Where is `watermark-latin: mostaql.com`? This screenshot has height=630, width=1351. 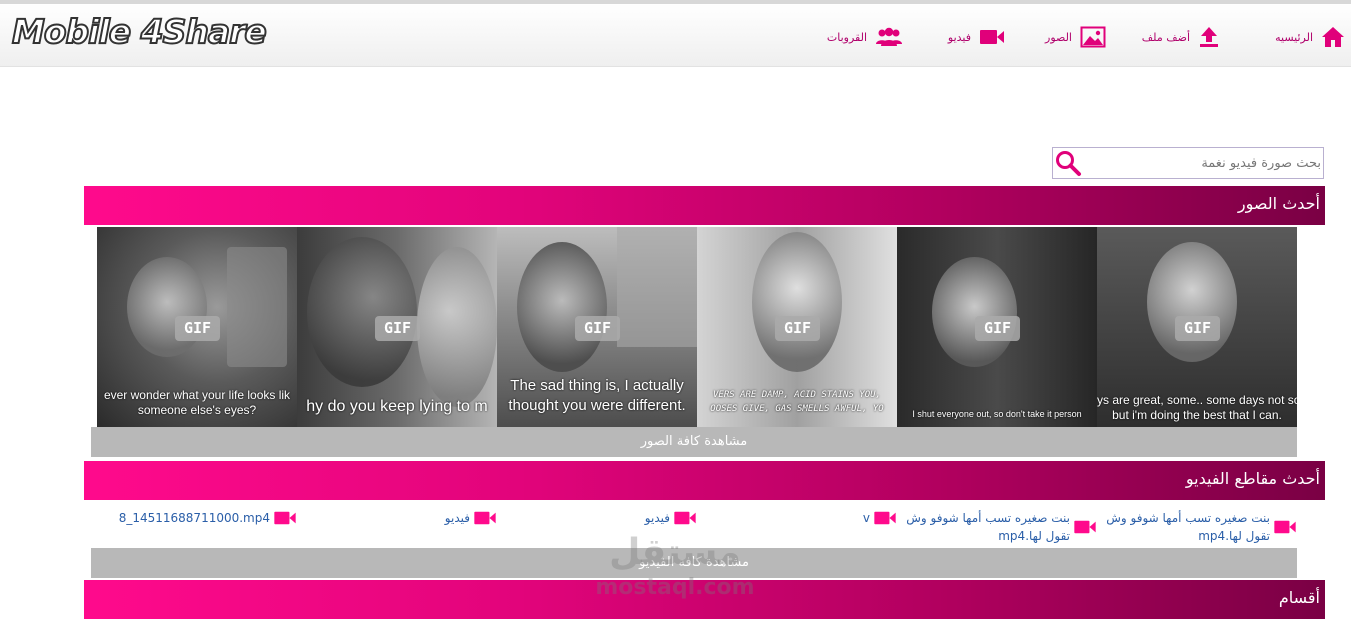 watermark-latin: mostaql.com is located at coordinates (675, 587).